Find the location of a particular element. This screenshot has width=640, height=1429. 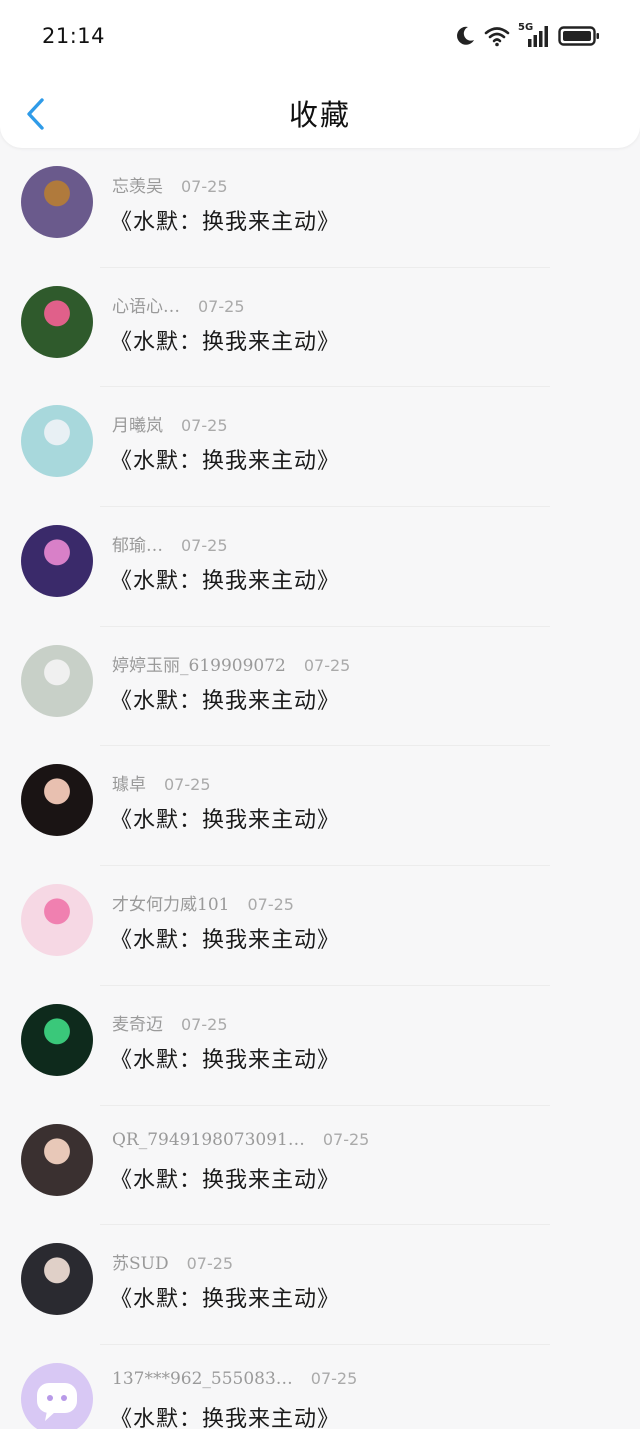

item-meta: 137***962_555083… 07-25 is located at coordinates (234, 1379).